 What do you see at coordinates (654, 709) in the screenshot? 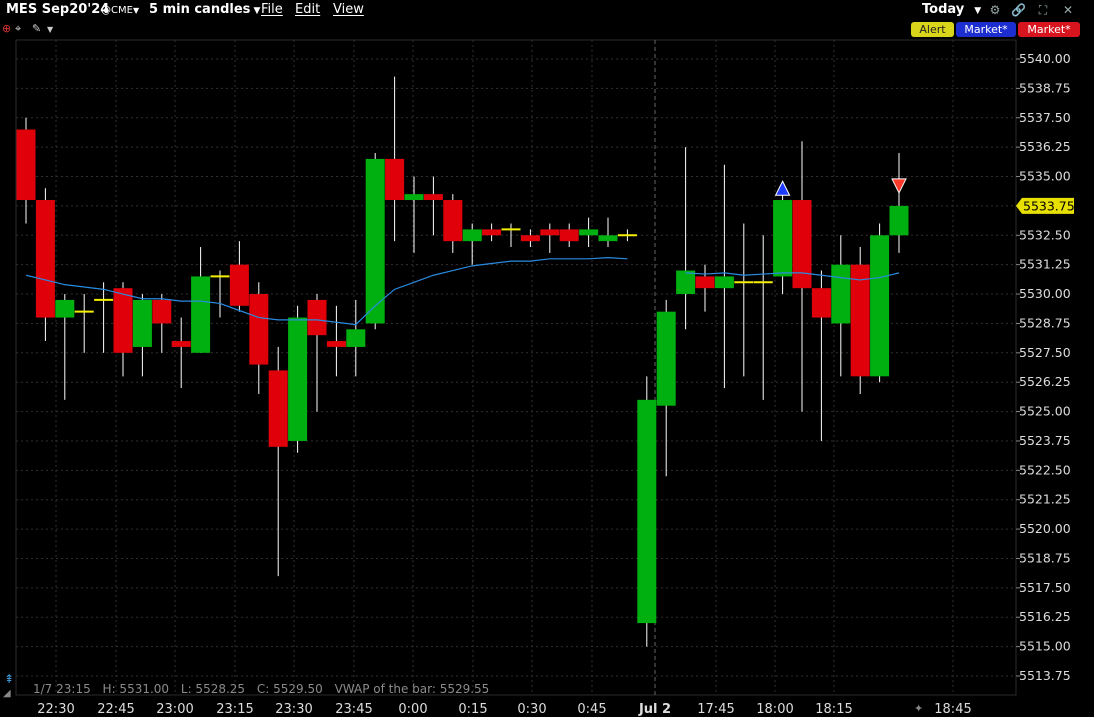
I see `time-tick-label: Jul 2` at bounding box center [654, 709].